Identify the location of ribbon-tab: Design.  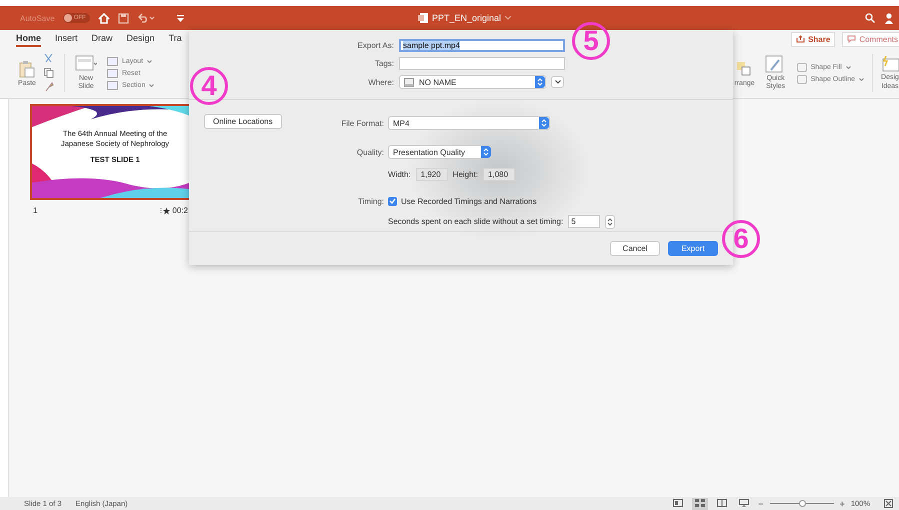
(140, 39).